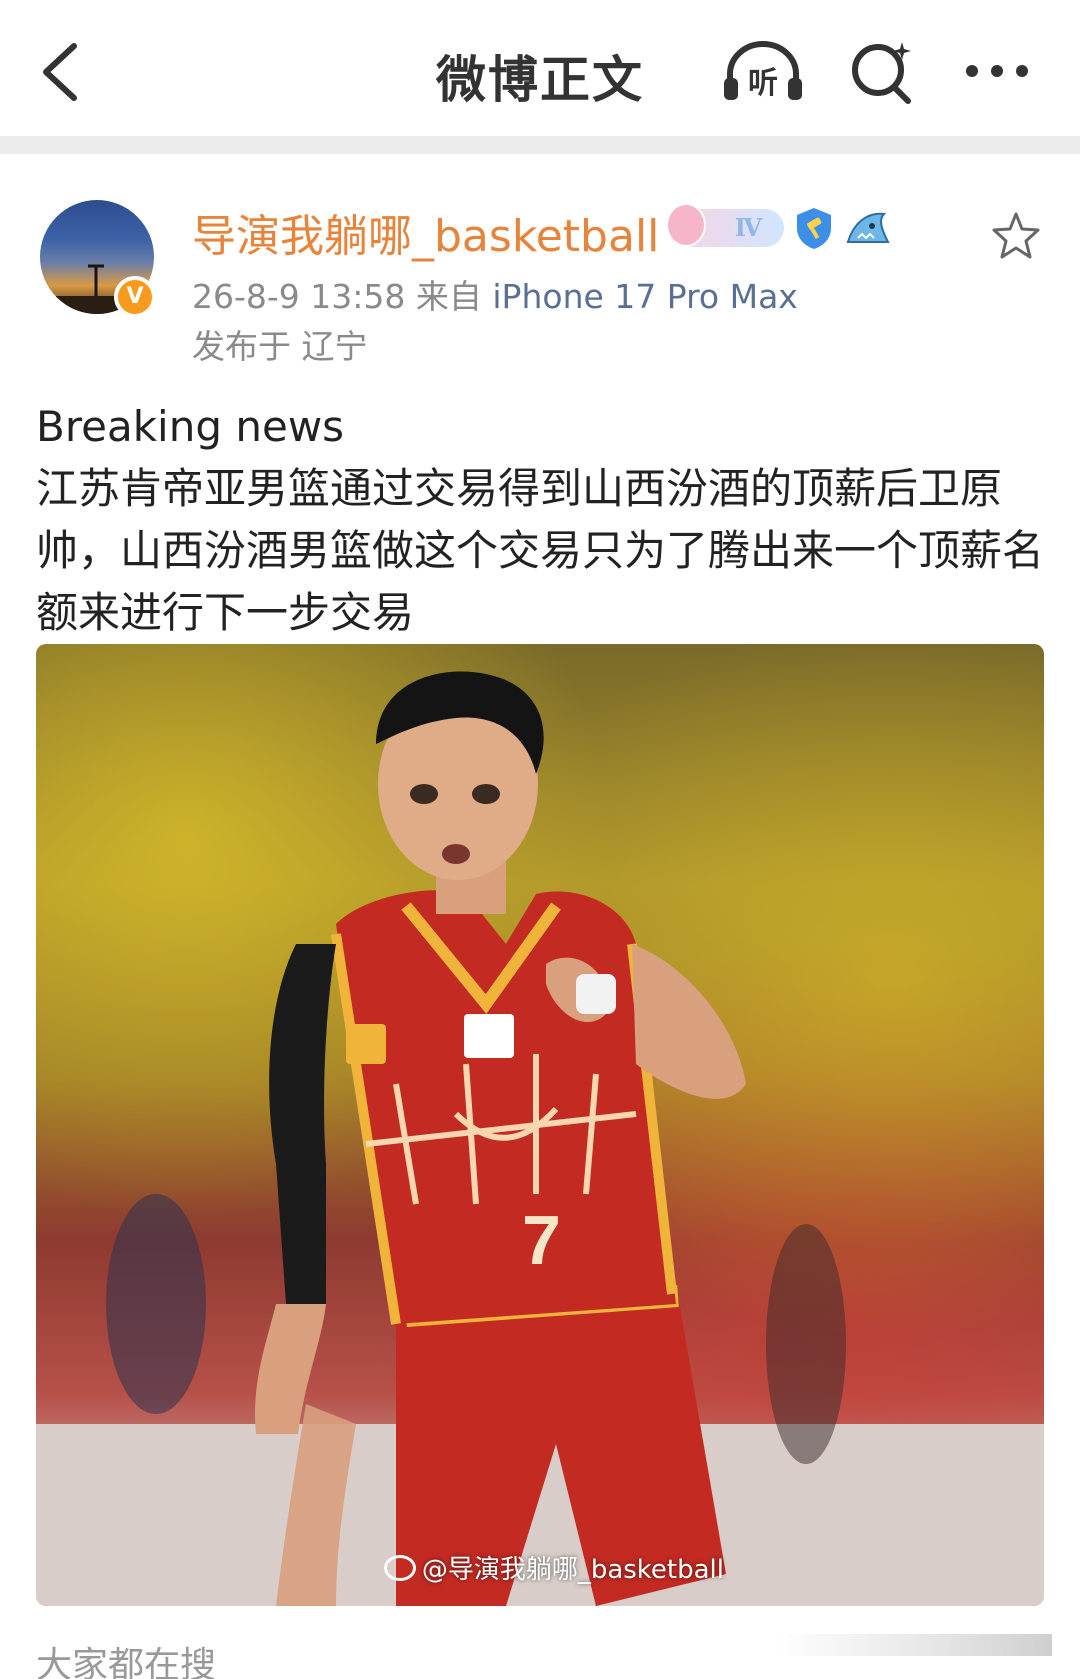 This screenshot has width=1080, height=1679. What do you see at coordinates (448, 296) in the screenshot?
I see `source-prefix: 来自` at bounding box center [448, 296].